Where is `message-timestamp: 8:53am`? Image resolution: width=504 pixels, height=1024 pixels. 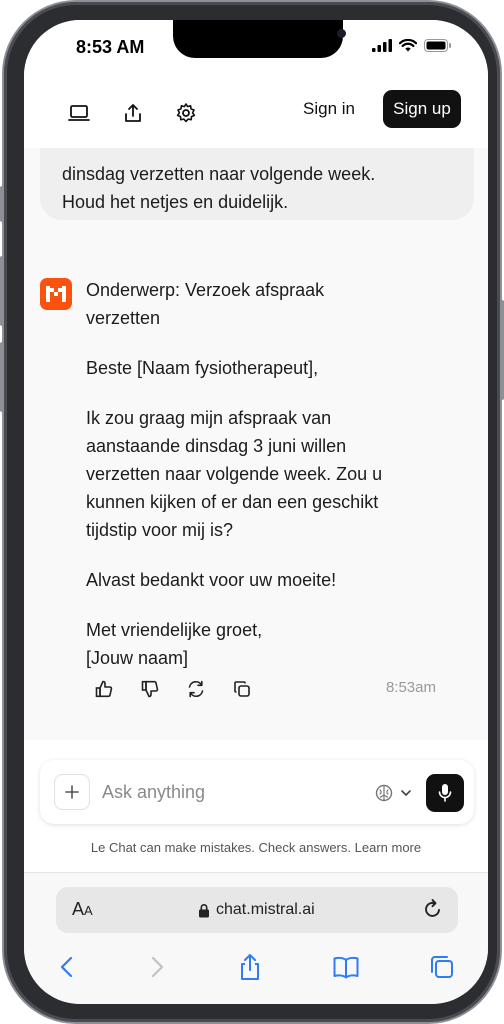
message-timestamp: 8:53am is located at coordinates (410, 687).